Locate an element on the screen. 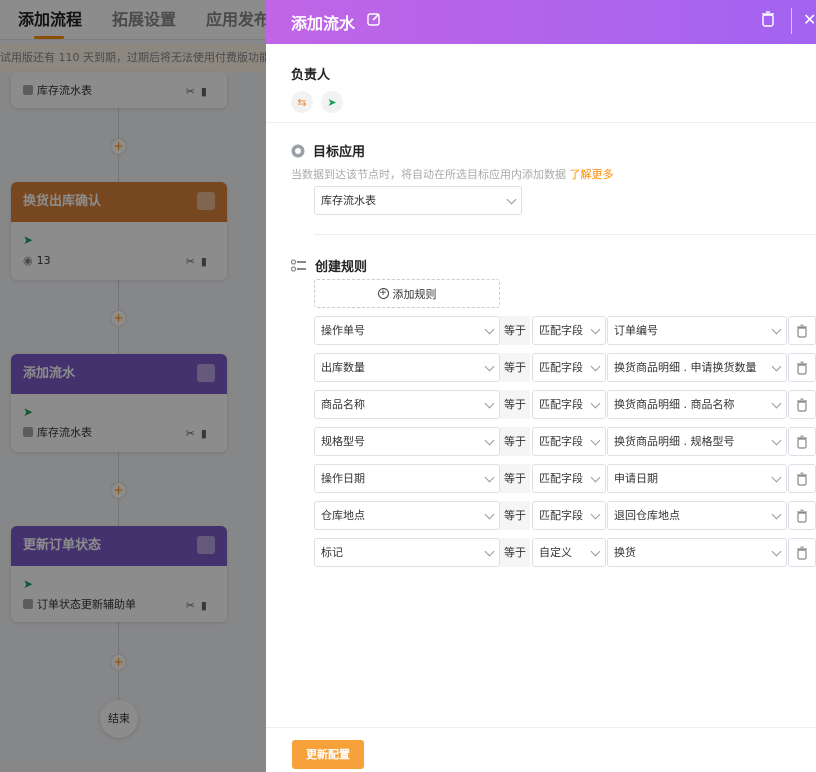 The width and height of the screenshot is (816, 772). target-app-select: 库存流水表 is located at coordinates (418, 200).